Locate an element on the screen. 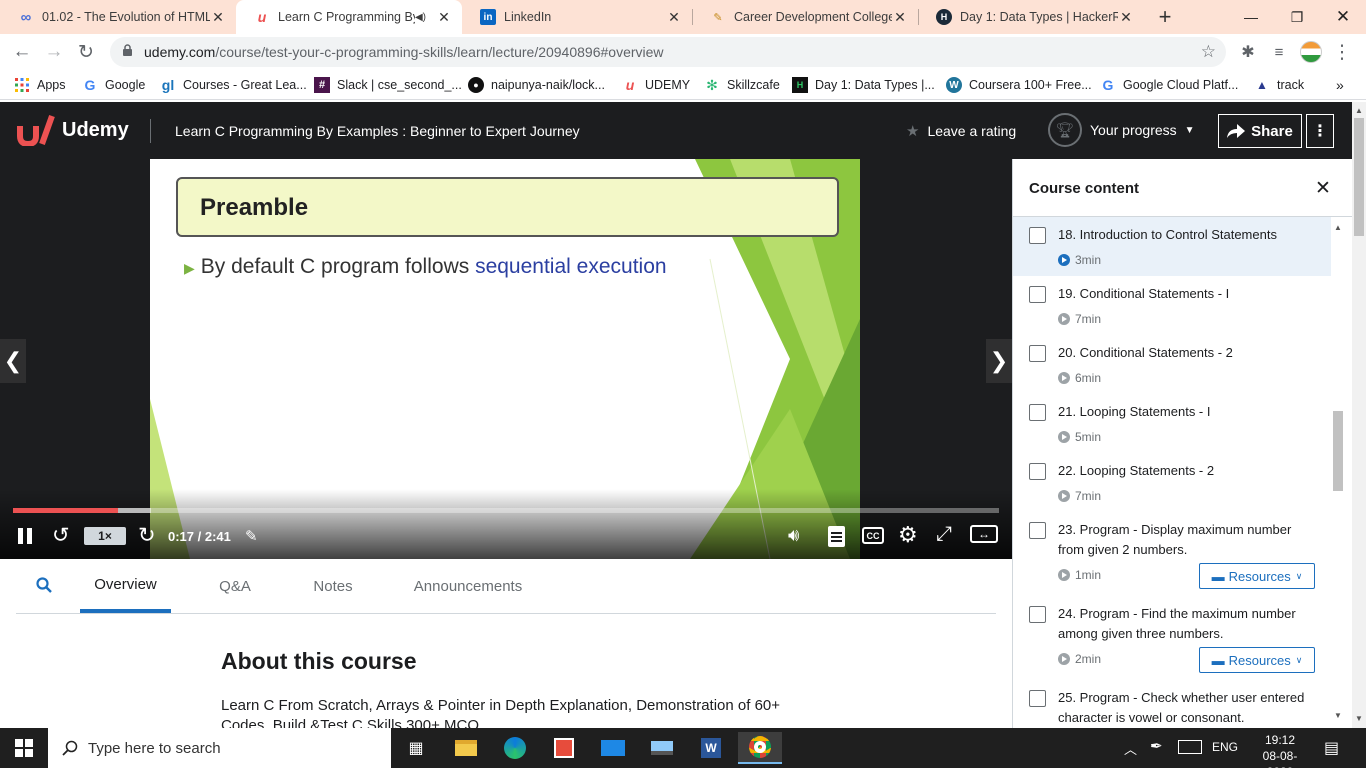  browser-tab-hackerrank: H Day 1: Data Types | HackerRan ✕ is located at coordinates (1031, 17).